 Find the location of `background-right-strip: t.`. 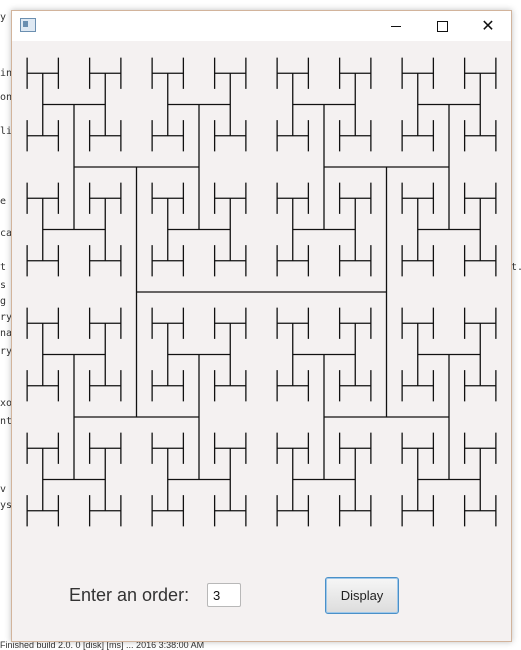

background-right-strip: t. is located at coordinates (516, 325).